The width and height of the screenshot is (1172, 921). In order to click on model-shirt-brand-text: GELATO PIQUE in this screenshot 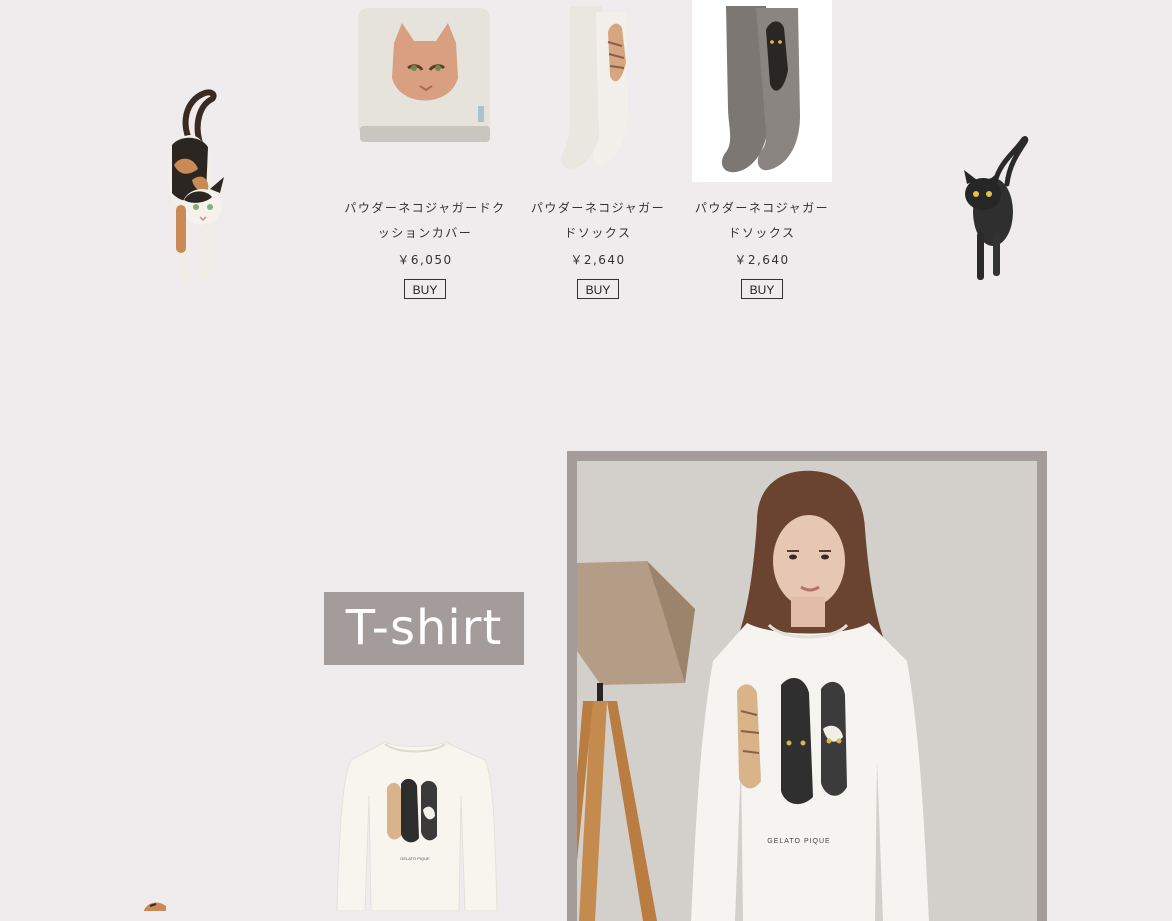, I will do `click(798, 841)`.